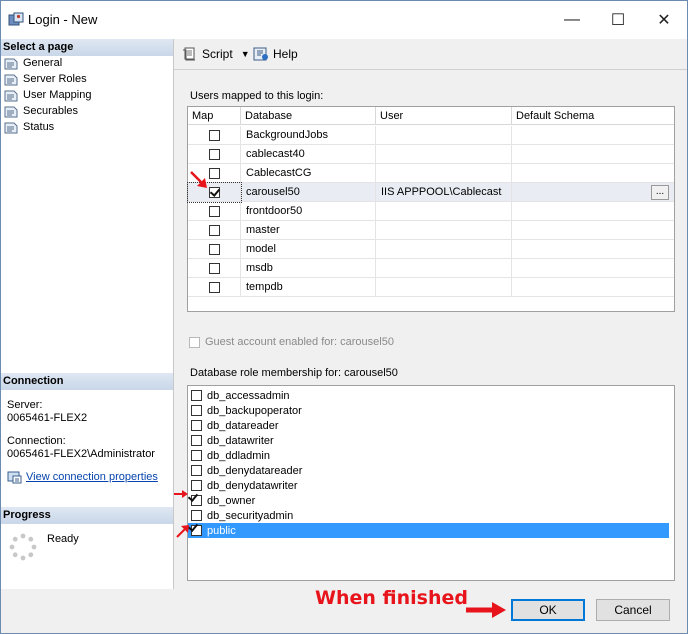  What do you see at coordinates (444, 192) in the screenshot?
I see `user-cell: IIS APPPOOL\Cablecast` at bounding box center [444, 192].